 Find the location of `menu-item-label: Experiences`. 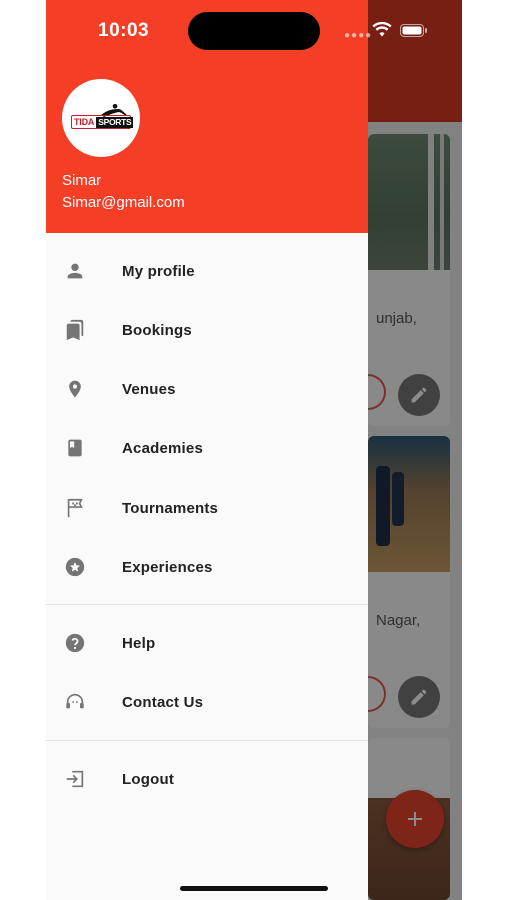

menu-item-label: Experiences is located at coordinates (167, 567).